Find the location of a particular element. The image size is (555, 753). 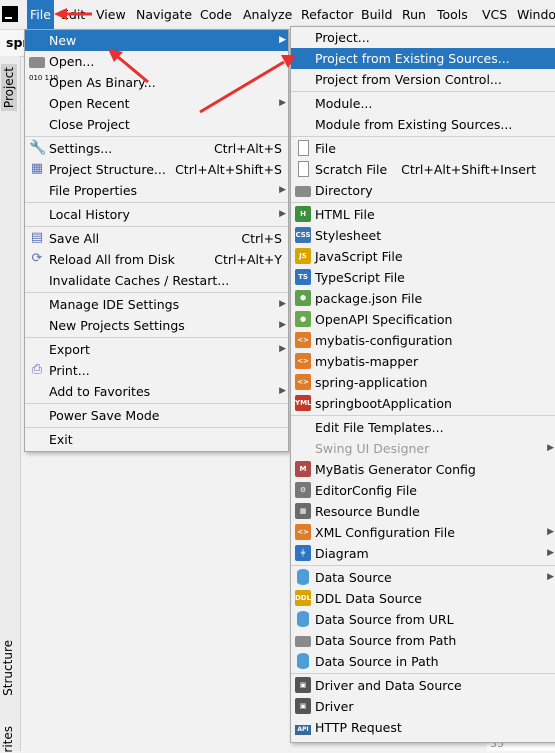

menu-item-label: mybatis-mapper is located at coordinates (367, 361).